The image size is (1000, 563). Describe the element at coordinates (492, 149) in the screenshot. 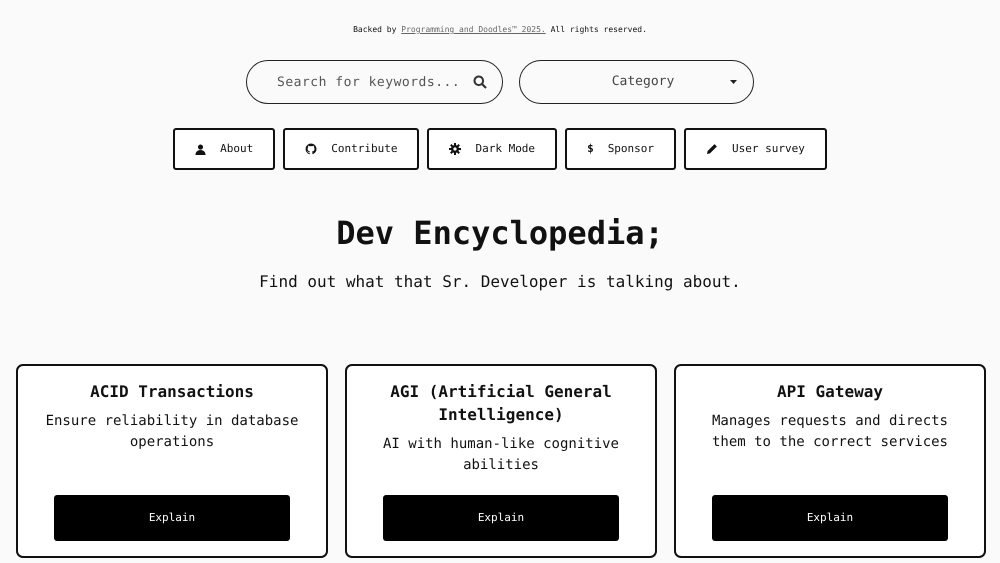

I see `nav-button: Dark Mode` at that location.